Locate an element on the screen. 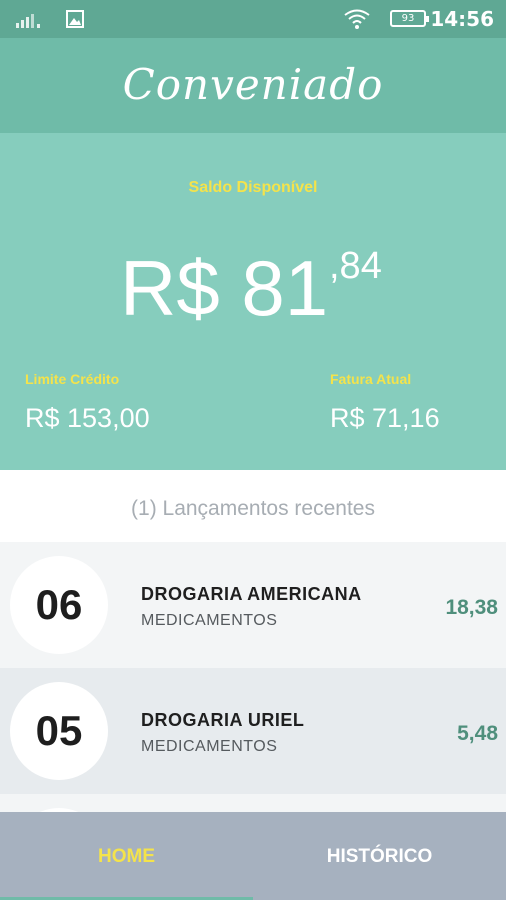 This screenshot has height=900, width=506. available-balance-cents: ,84 is located at coordinates (355, 266).